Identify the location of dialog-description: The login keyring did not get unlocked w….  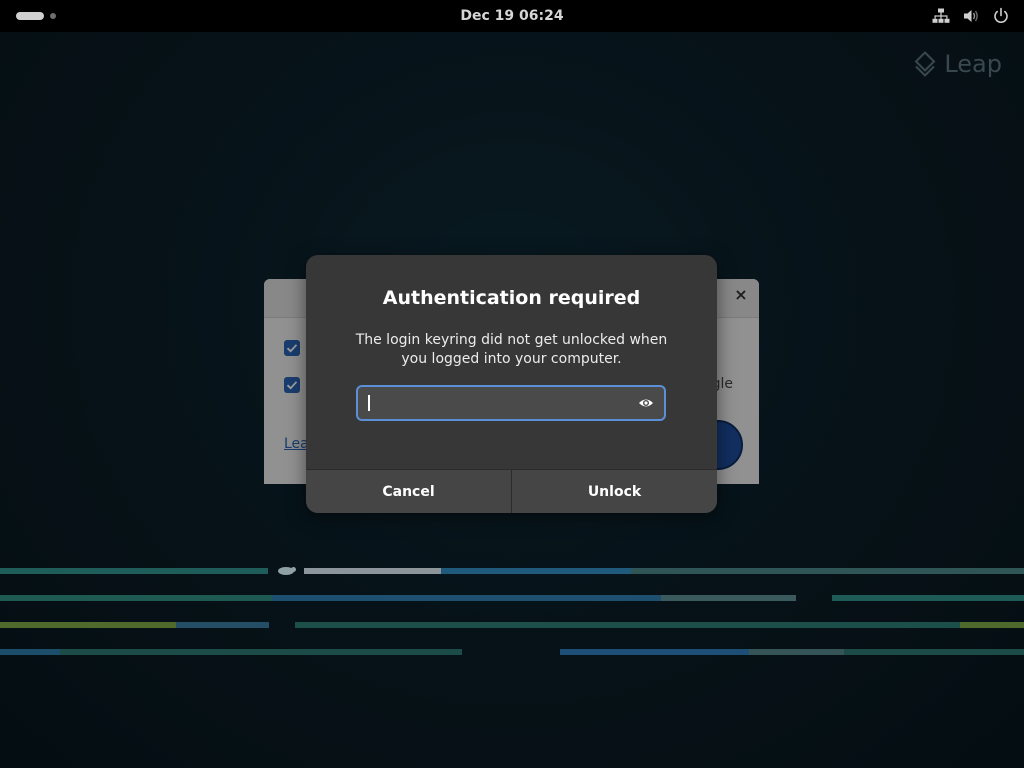
(511, 349).